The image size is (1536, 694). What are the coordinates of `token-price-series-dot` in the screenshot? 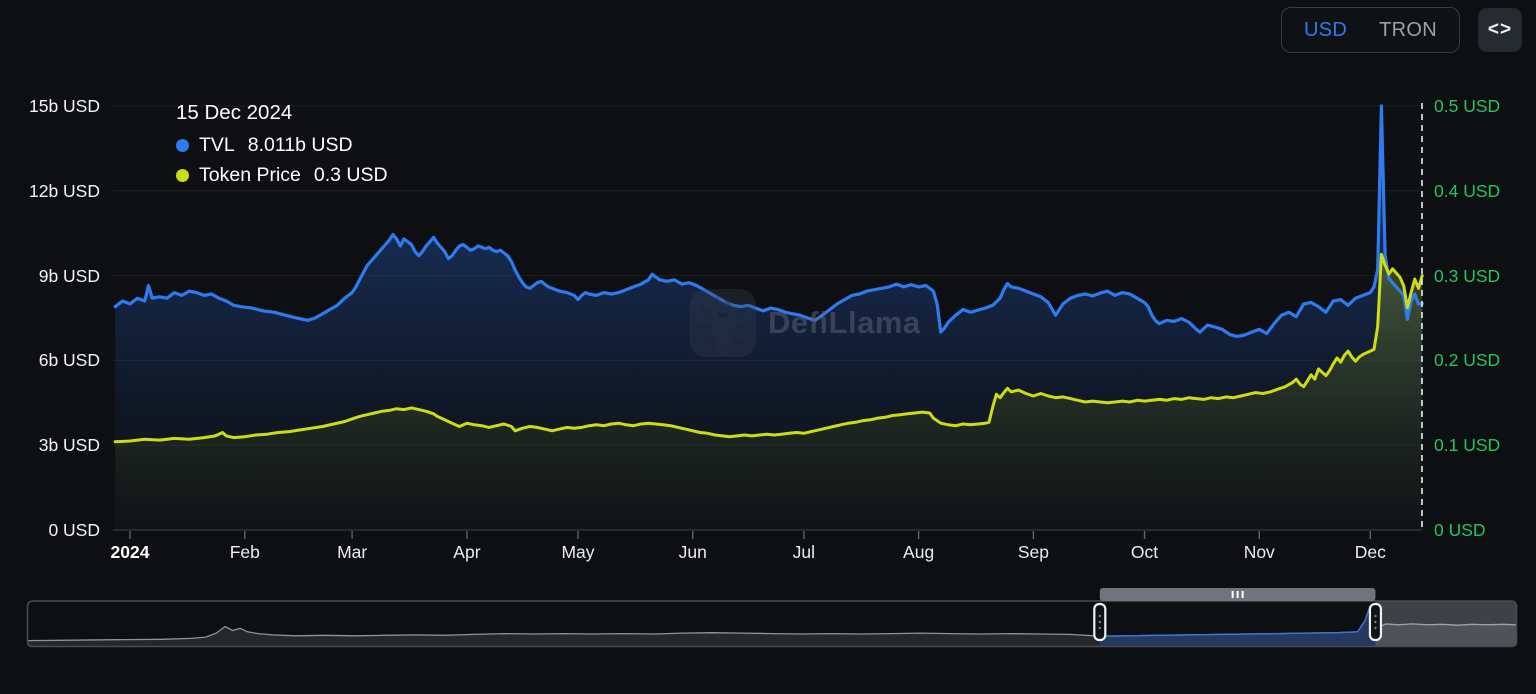 It's located at (182, 175).